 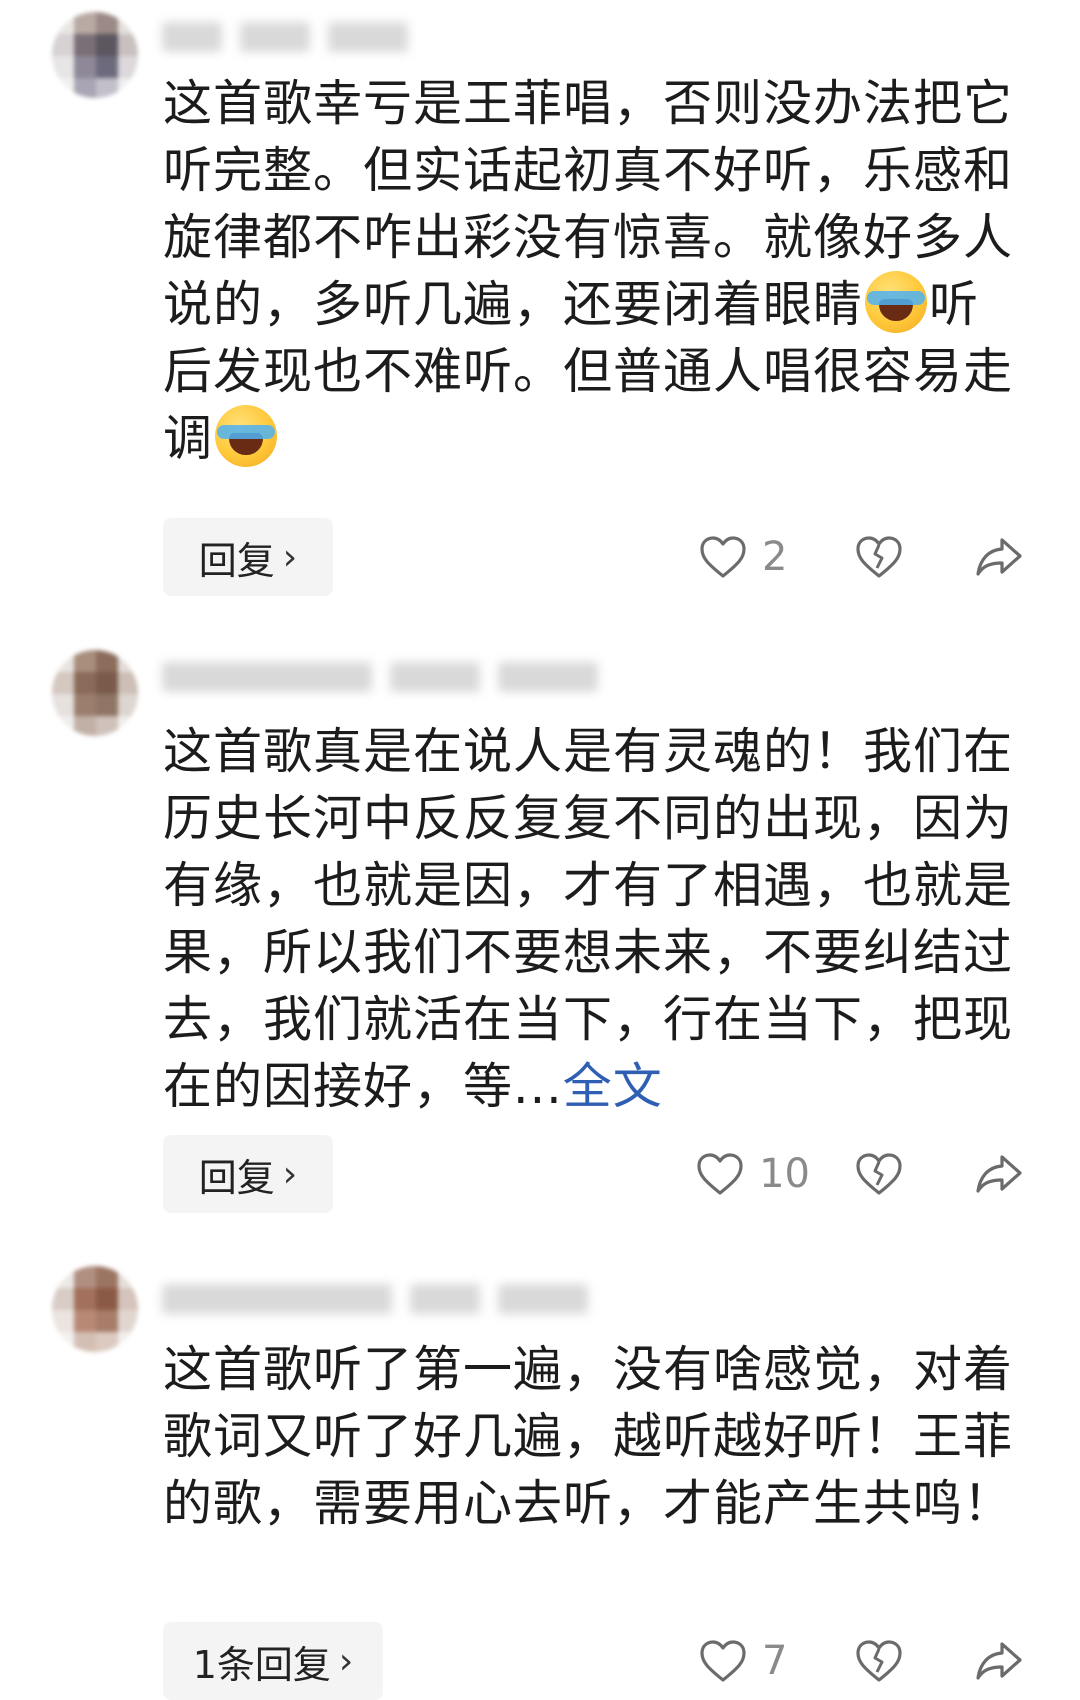 What do you see at coordinates (613, 1086) in the screenshot?
I see `expand-fulltext-link: 全文` at bounding box center [613, 1086].